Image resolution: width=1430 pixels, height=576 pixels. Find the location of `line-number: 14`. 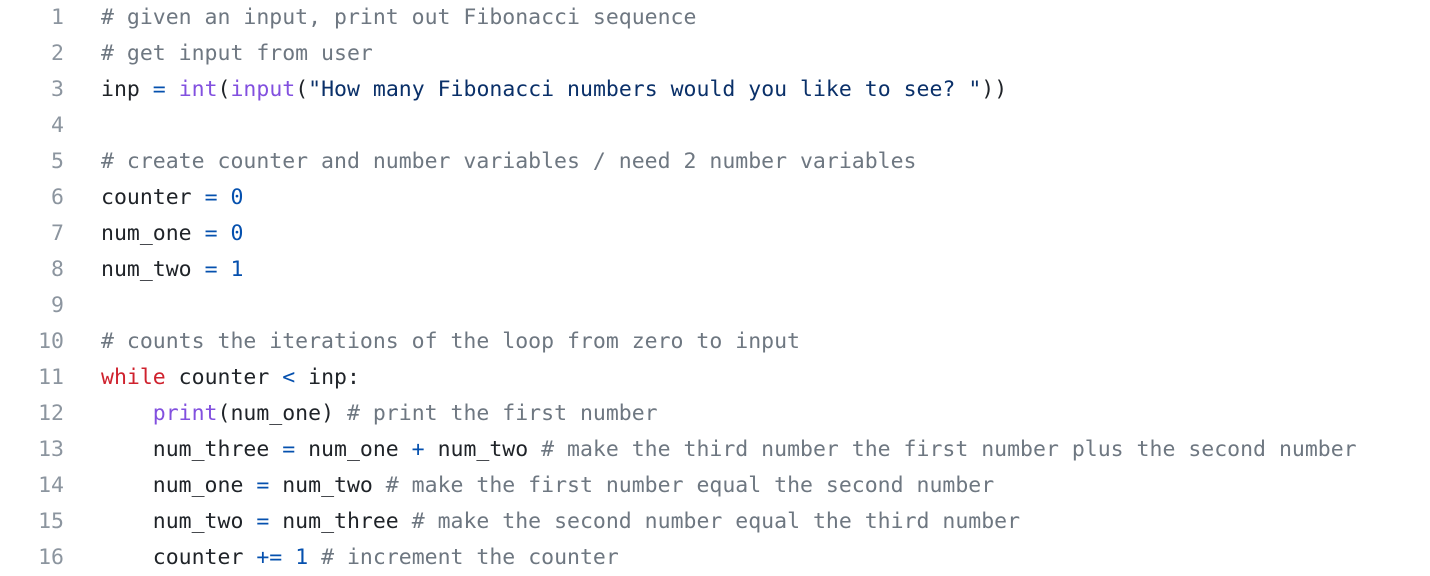

line-number: 14 is located at coordinates (32, 486).